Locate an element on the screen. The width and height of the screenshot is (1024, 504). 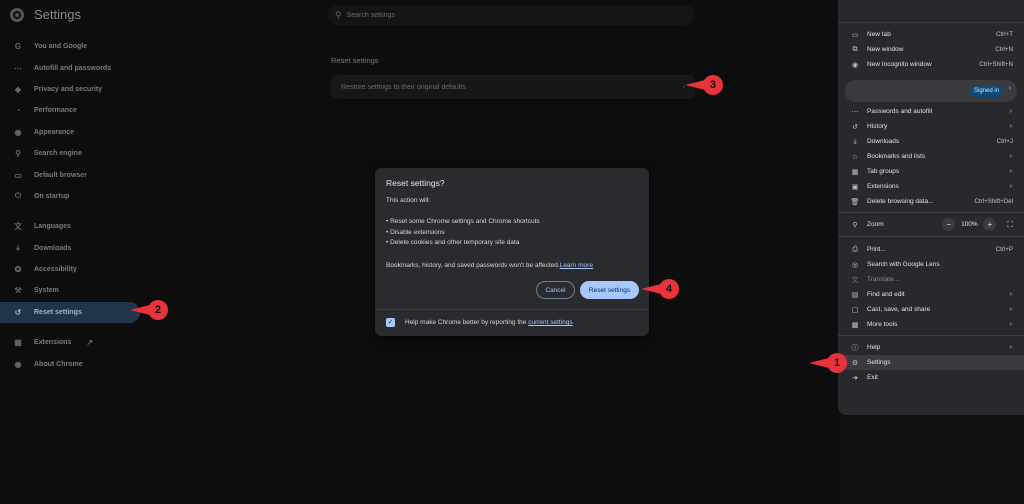
sidebar-item-performance: ◔ Performance is located at coordinates (70, 110).